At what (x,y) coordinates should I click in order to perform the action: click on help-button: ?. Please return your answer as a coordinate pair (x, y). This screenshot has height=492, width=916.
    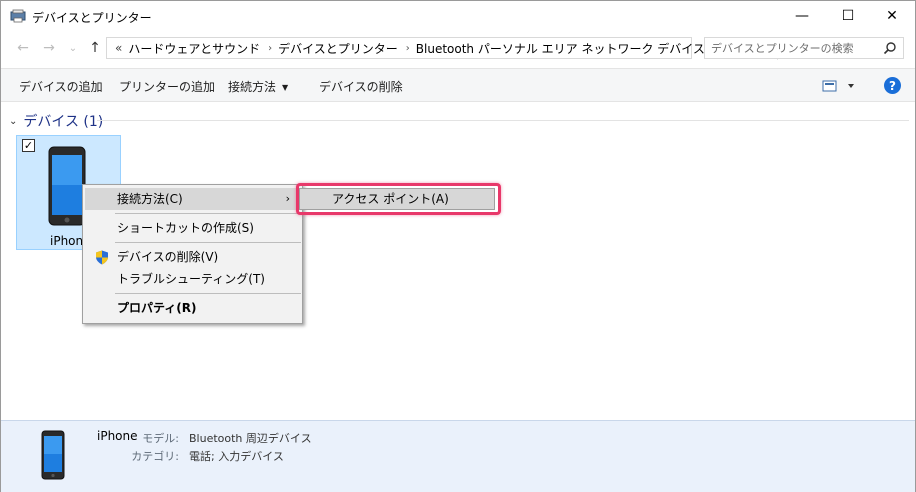
    Looking at the image, I should click on (892, 85).